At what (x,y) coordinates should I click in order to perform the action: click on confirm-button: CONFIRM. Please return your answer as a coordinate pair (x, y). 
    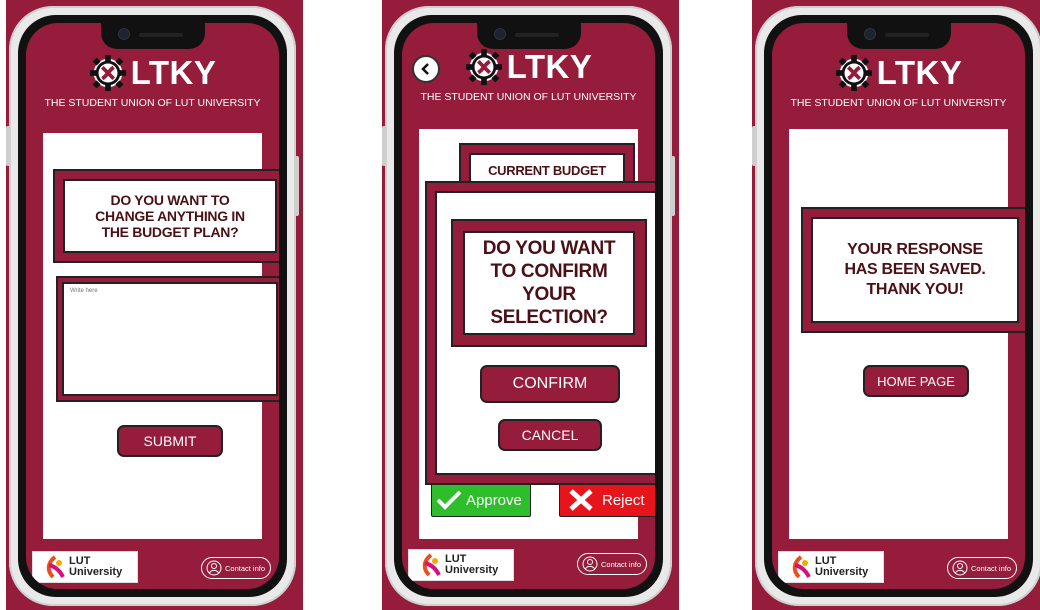
    Looking at the image, I should click on (550, 384).